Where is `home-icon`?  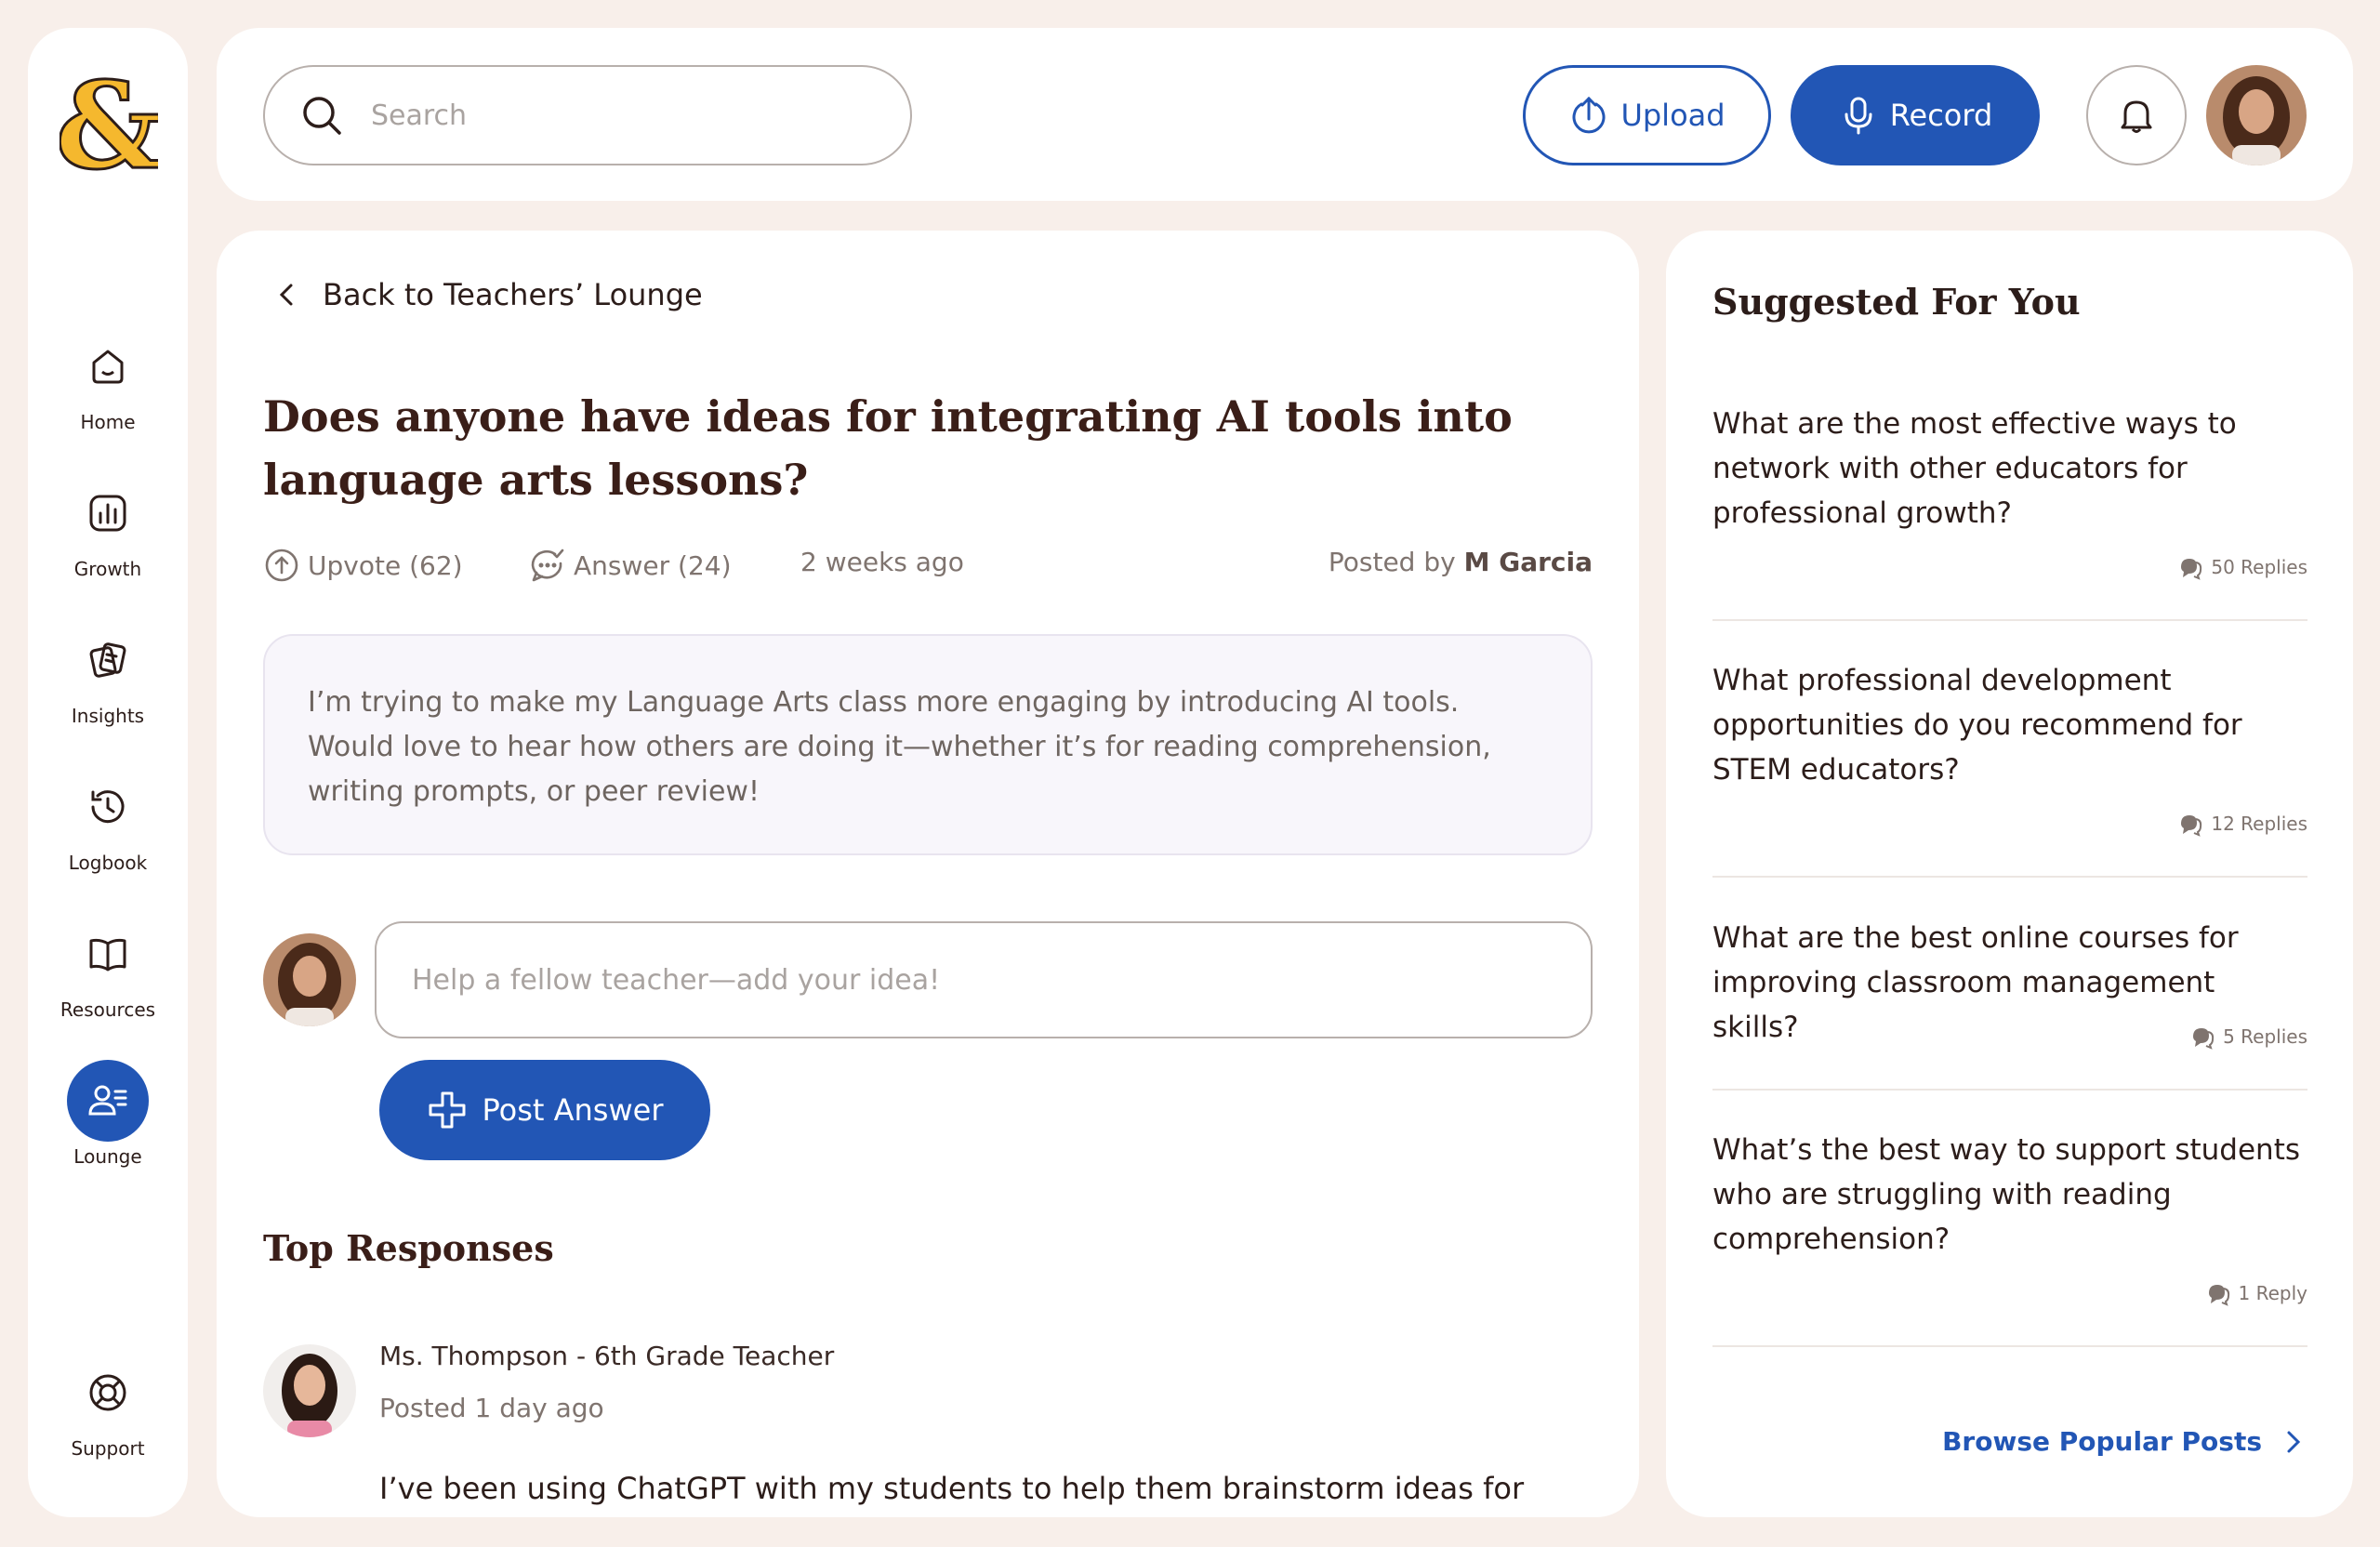
home-icon is located at coordinates (108, 366).